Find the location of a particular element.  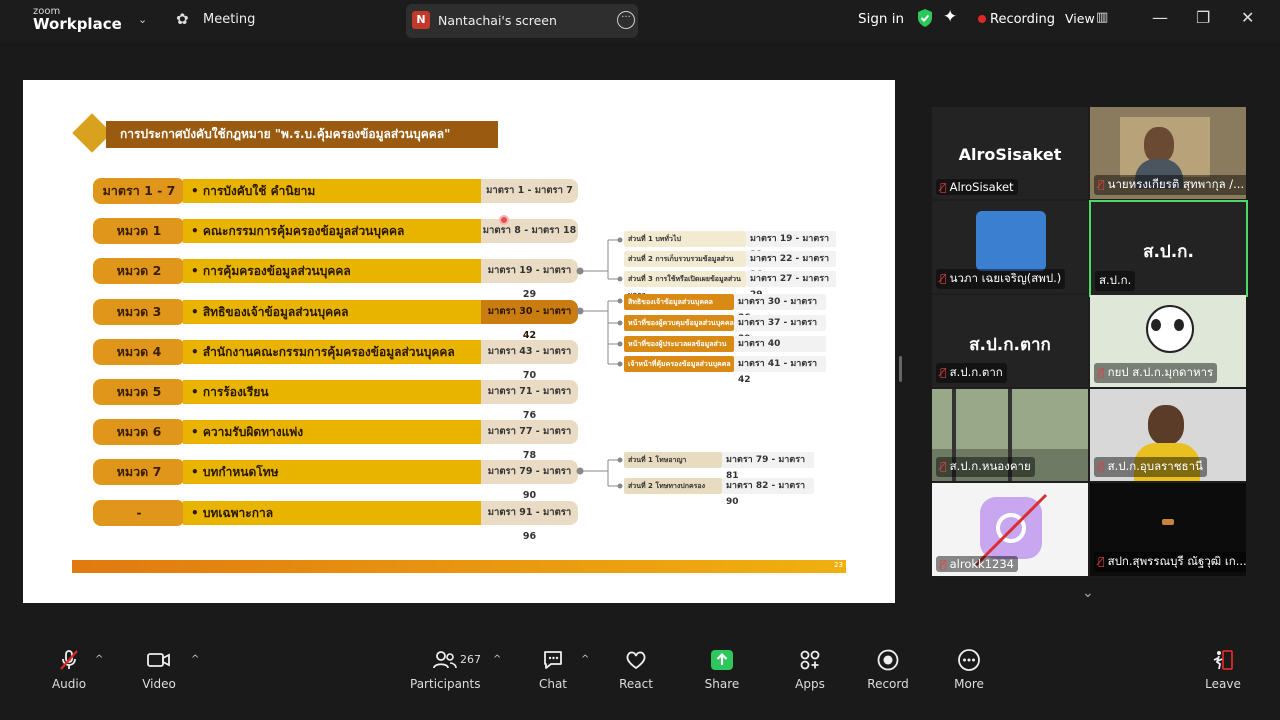

chat-options-caret-icon: ^ is located at coordinates (585, 659).